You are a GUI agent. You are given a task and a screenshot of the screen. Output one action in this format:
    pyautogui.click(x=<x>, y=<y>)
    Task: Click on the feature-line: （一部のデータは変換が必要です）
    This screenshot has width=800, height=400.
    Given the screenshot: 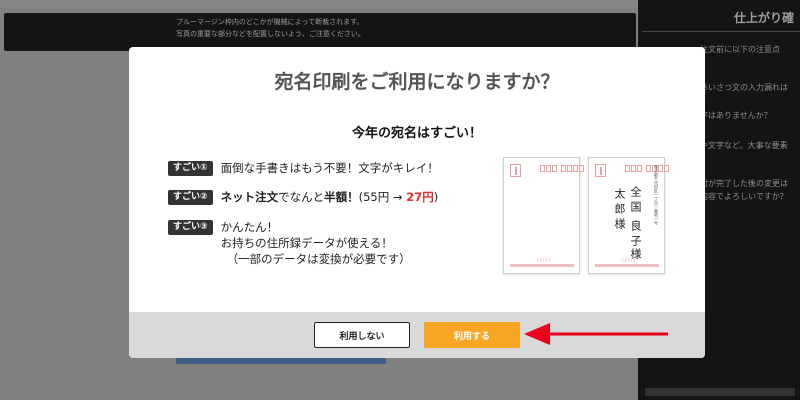 What is the action you would take?
    pyautogui.click(x=318, y=259)
    